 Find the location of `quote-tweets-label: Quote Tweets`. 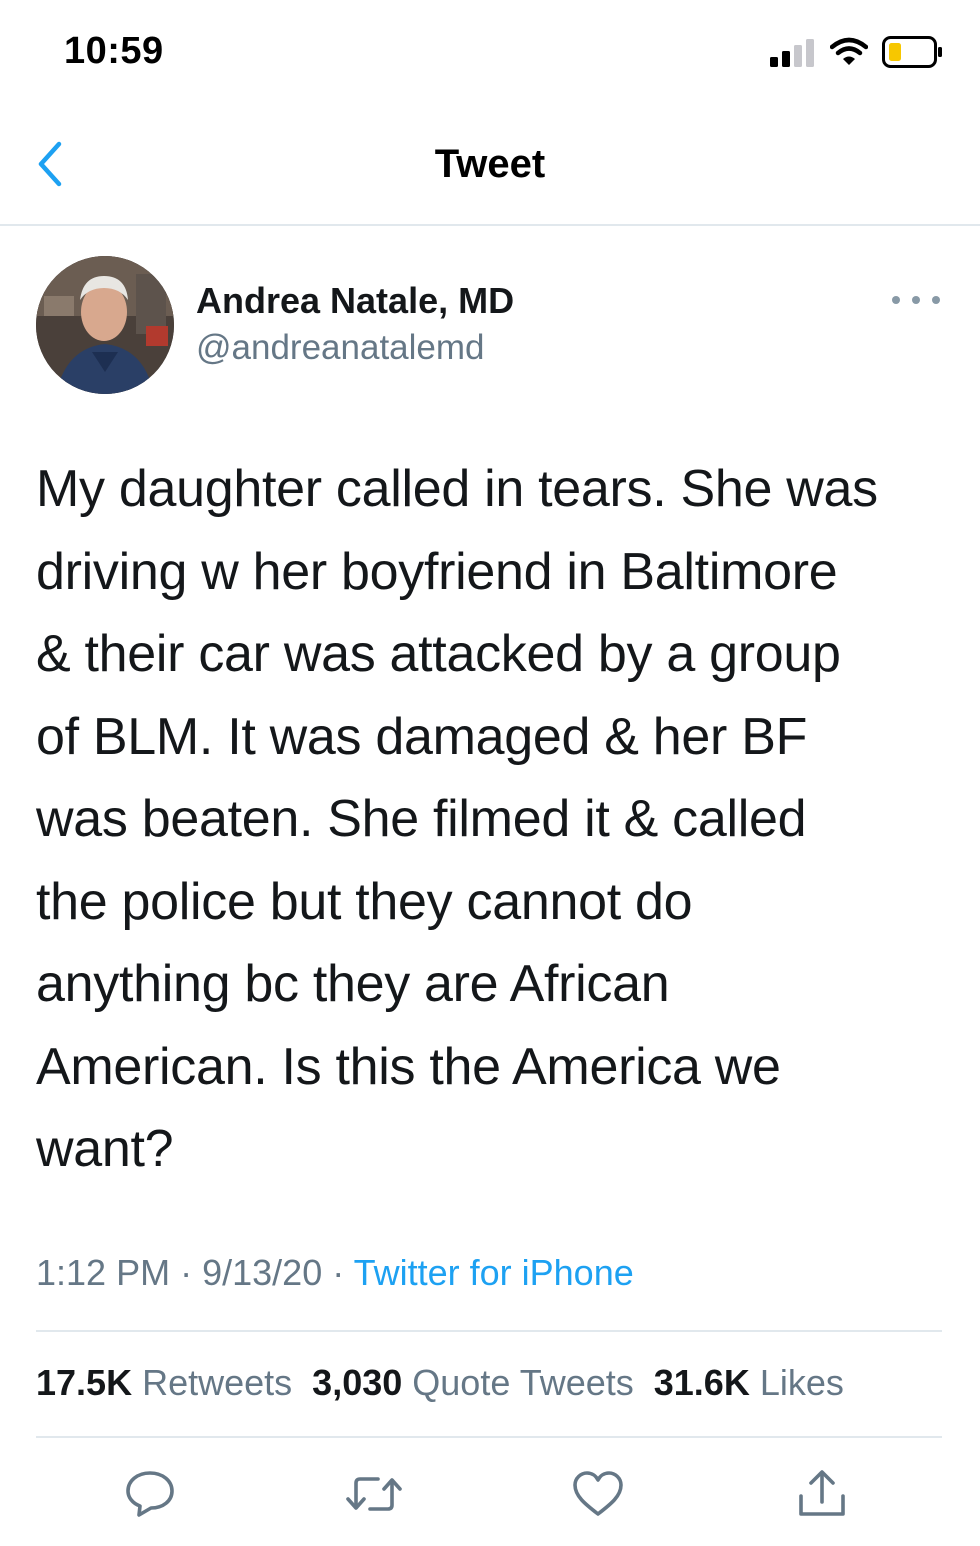

quote-tweets-label: Quote Tweets is located at coordinates (523, 1382).